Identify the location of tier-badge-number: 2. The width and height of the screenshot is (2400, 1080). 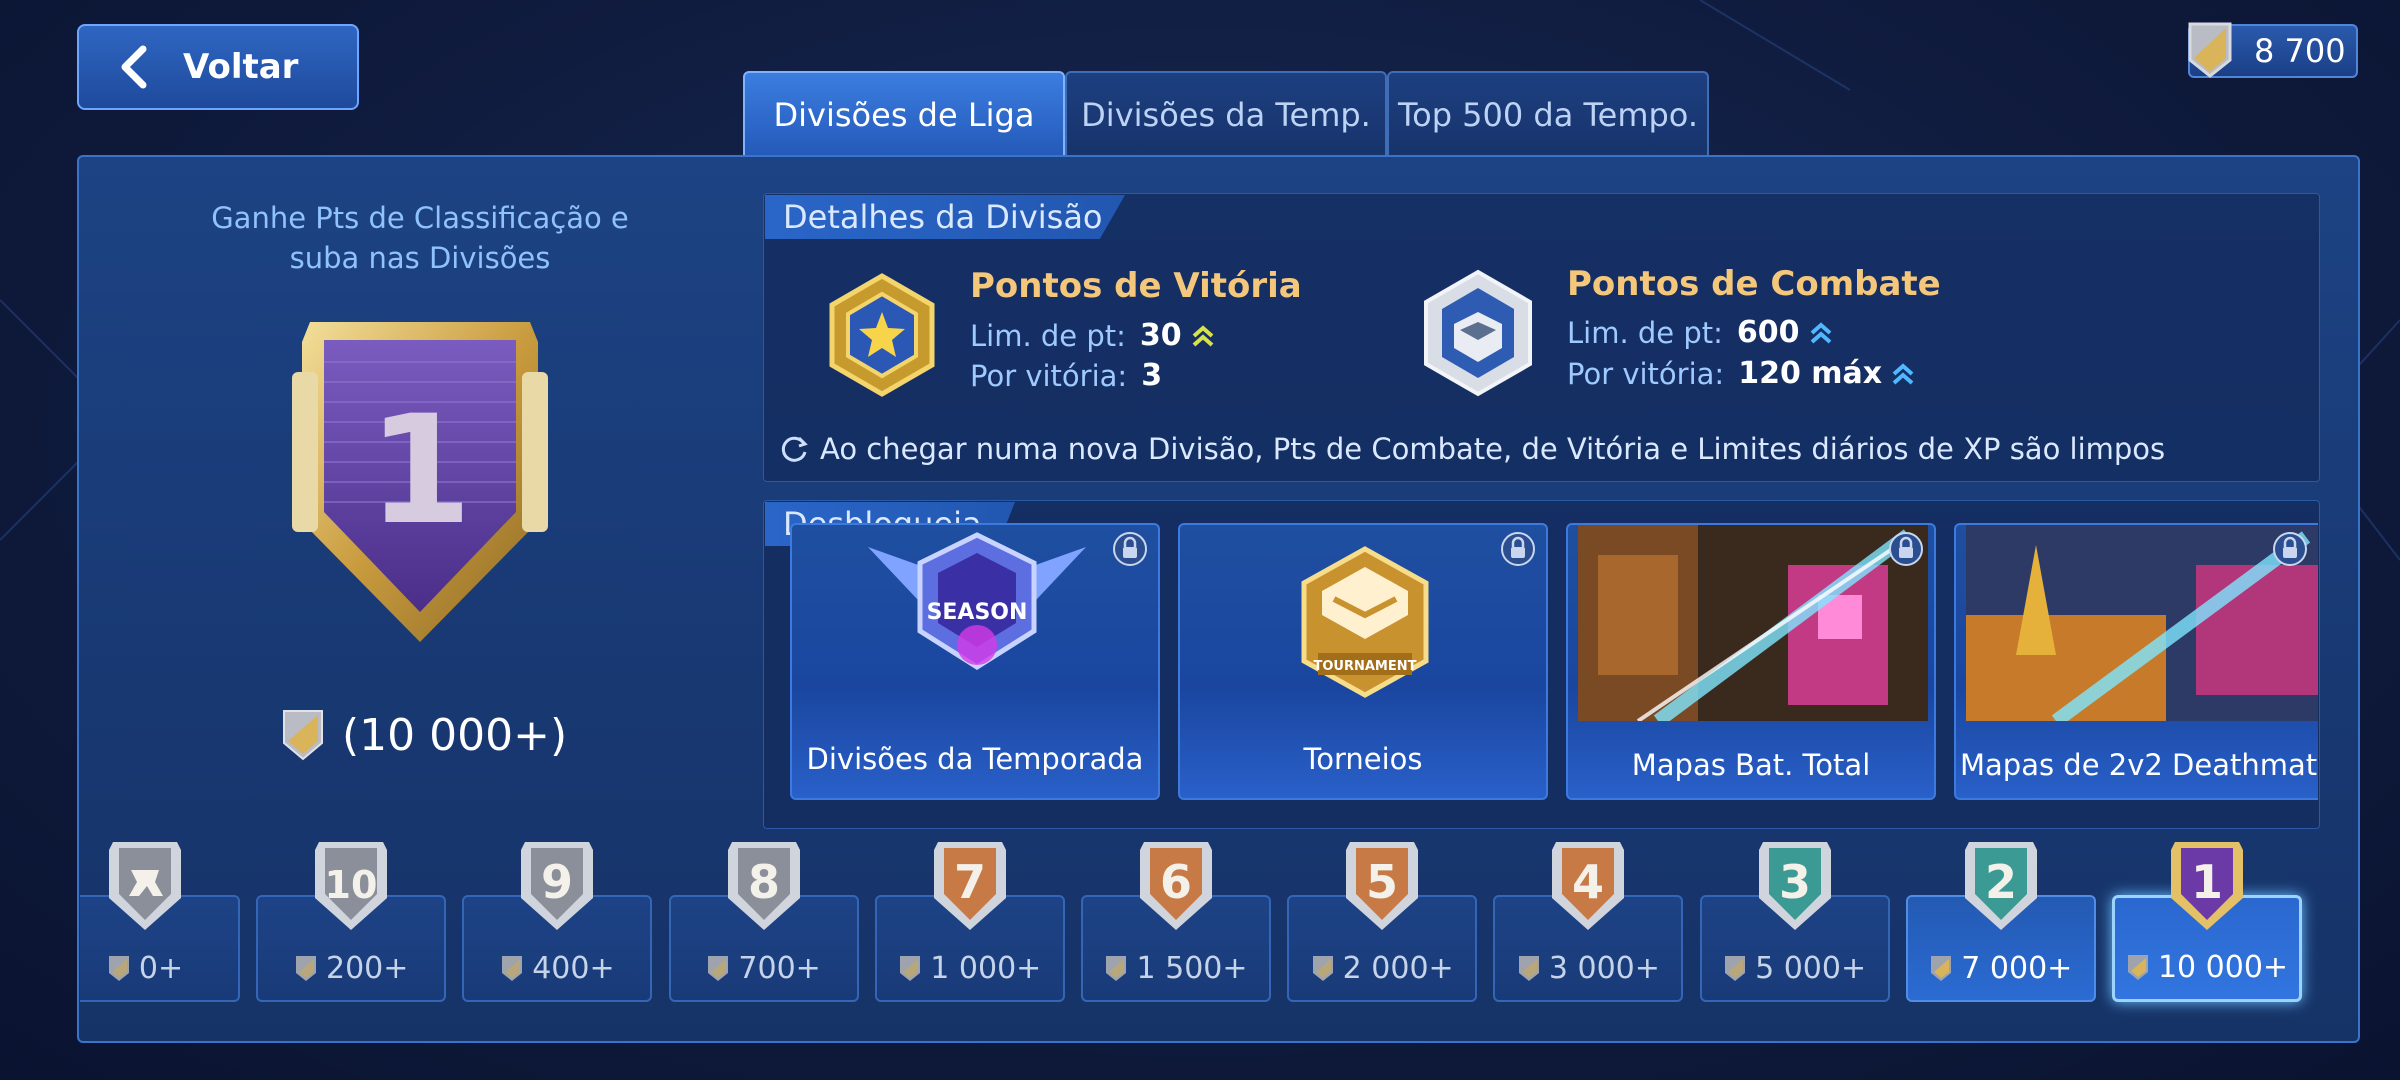
(2001, 882).